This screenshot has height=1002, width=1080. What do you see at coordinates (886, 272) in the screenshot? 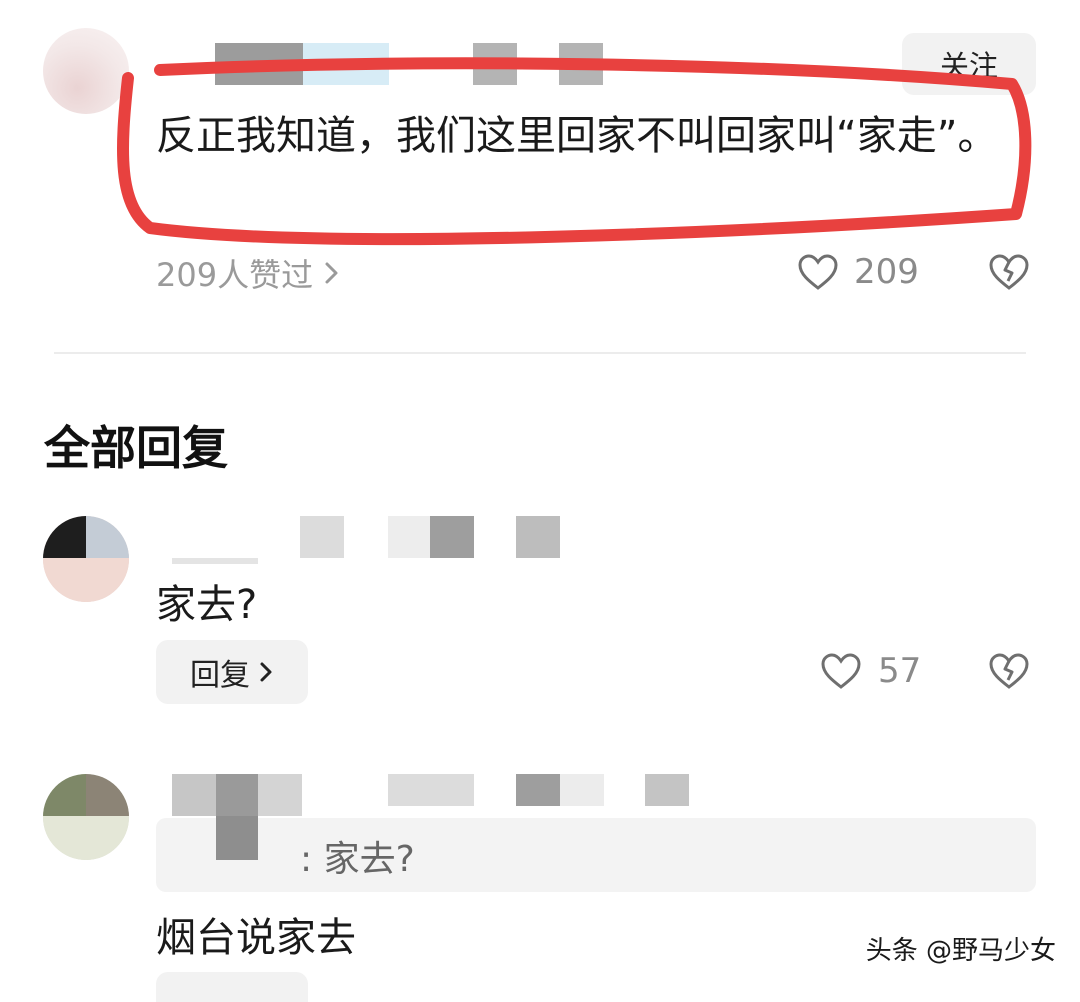
I see `like-count: 209` at bounding box center [886, 272].